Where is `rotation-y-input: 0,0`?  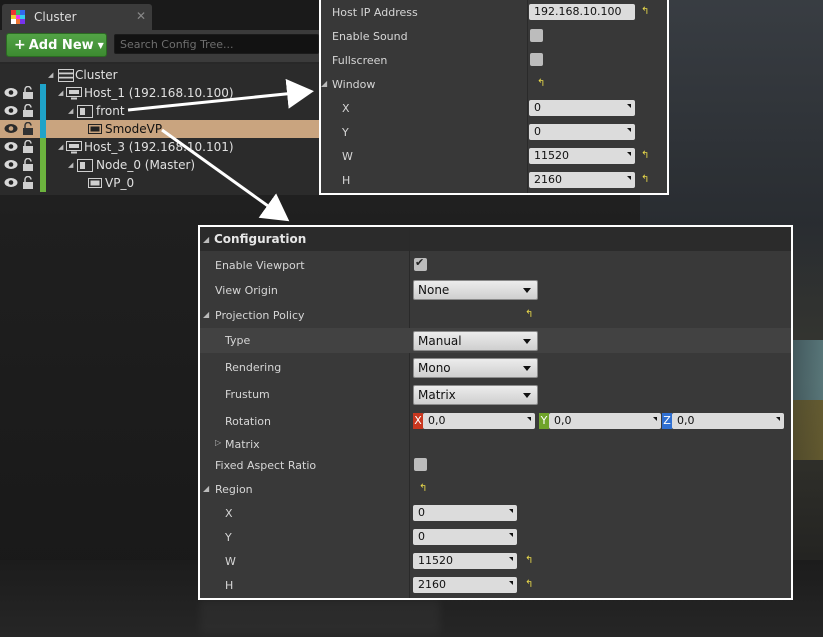 rotation-y-input: 0,0 is located at coordinates (605, 421).